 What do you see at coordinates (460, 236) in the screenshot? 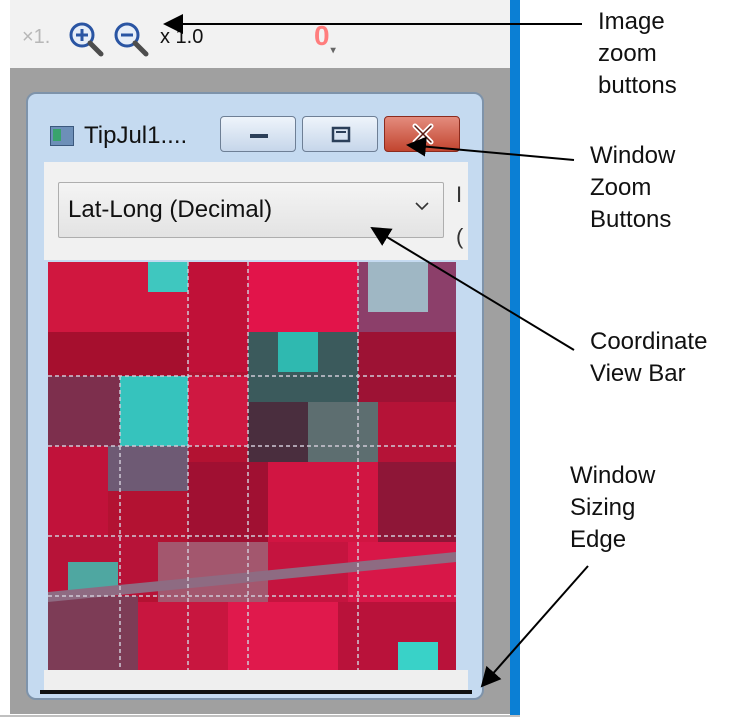
I see `coordinate-field-label: (` at bounding box center [460, 236].